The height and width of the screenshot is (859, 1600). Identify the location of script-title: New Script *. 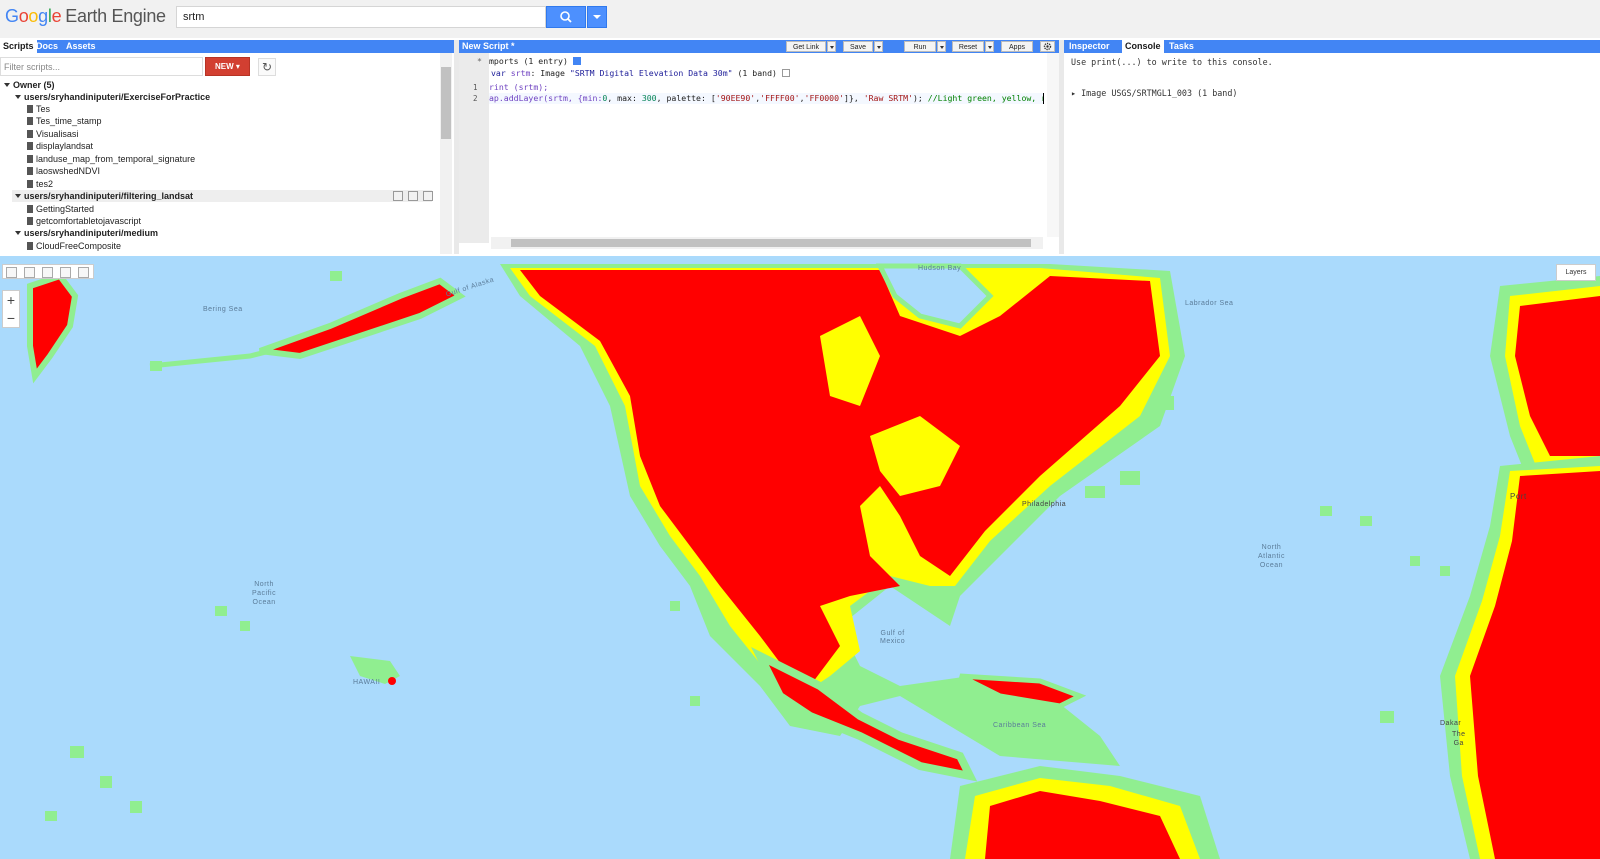
(488, 46).